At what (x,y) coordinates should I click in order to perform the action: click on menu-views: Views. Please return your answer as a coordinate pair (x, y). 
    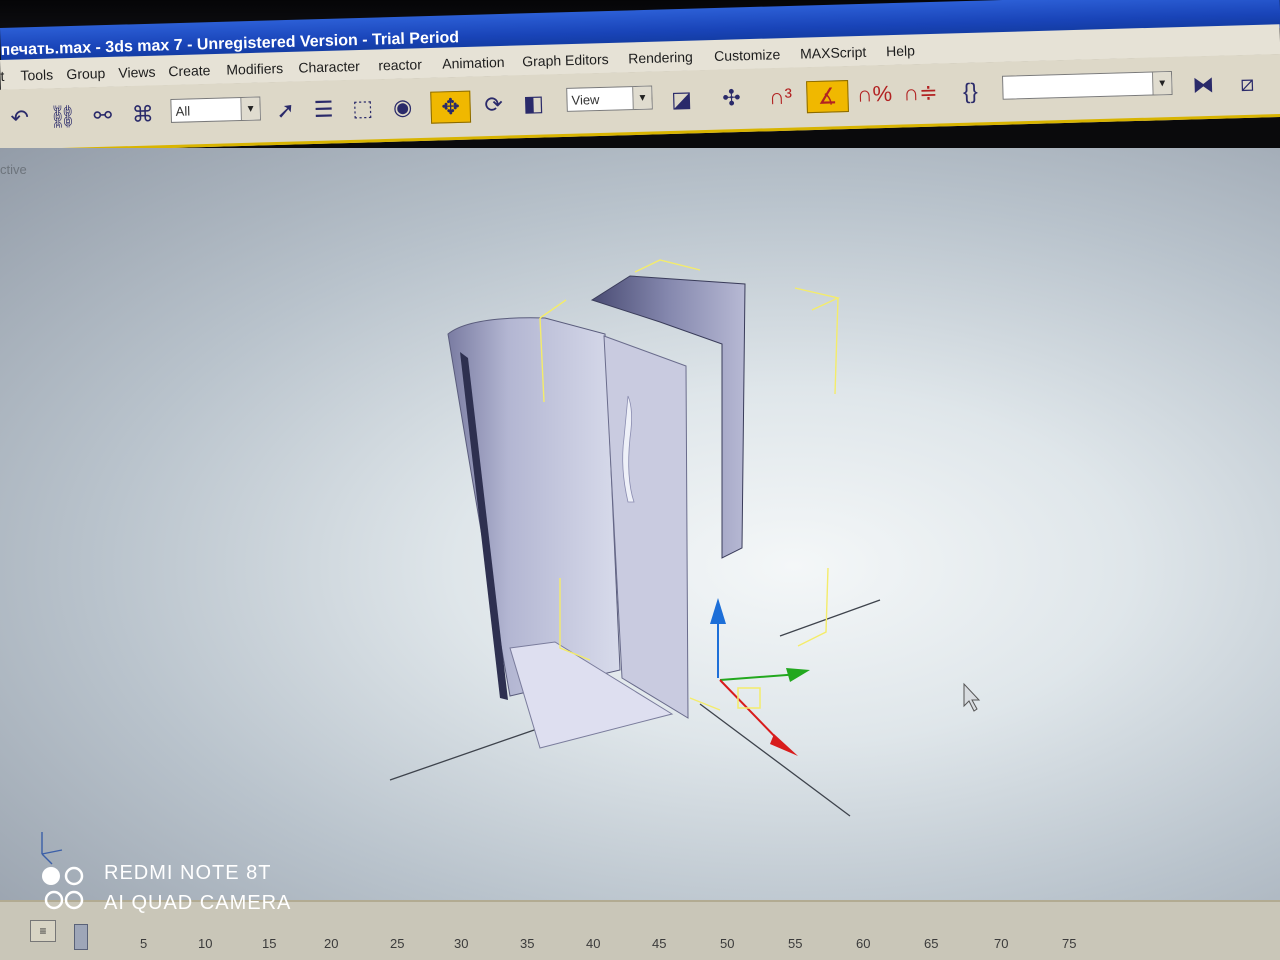
    Looking at the image, I should click on (137, 72).